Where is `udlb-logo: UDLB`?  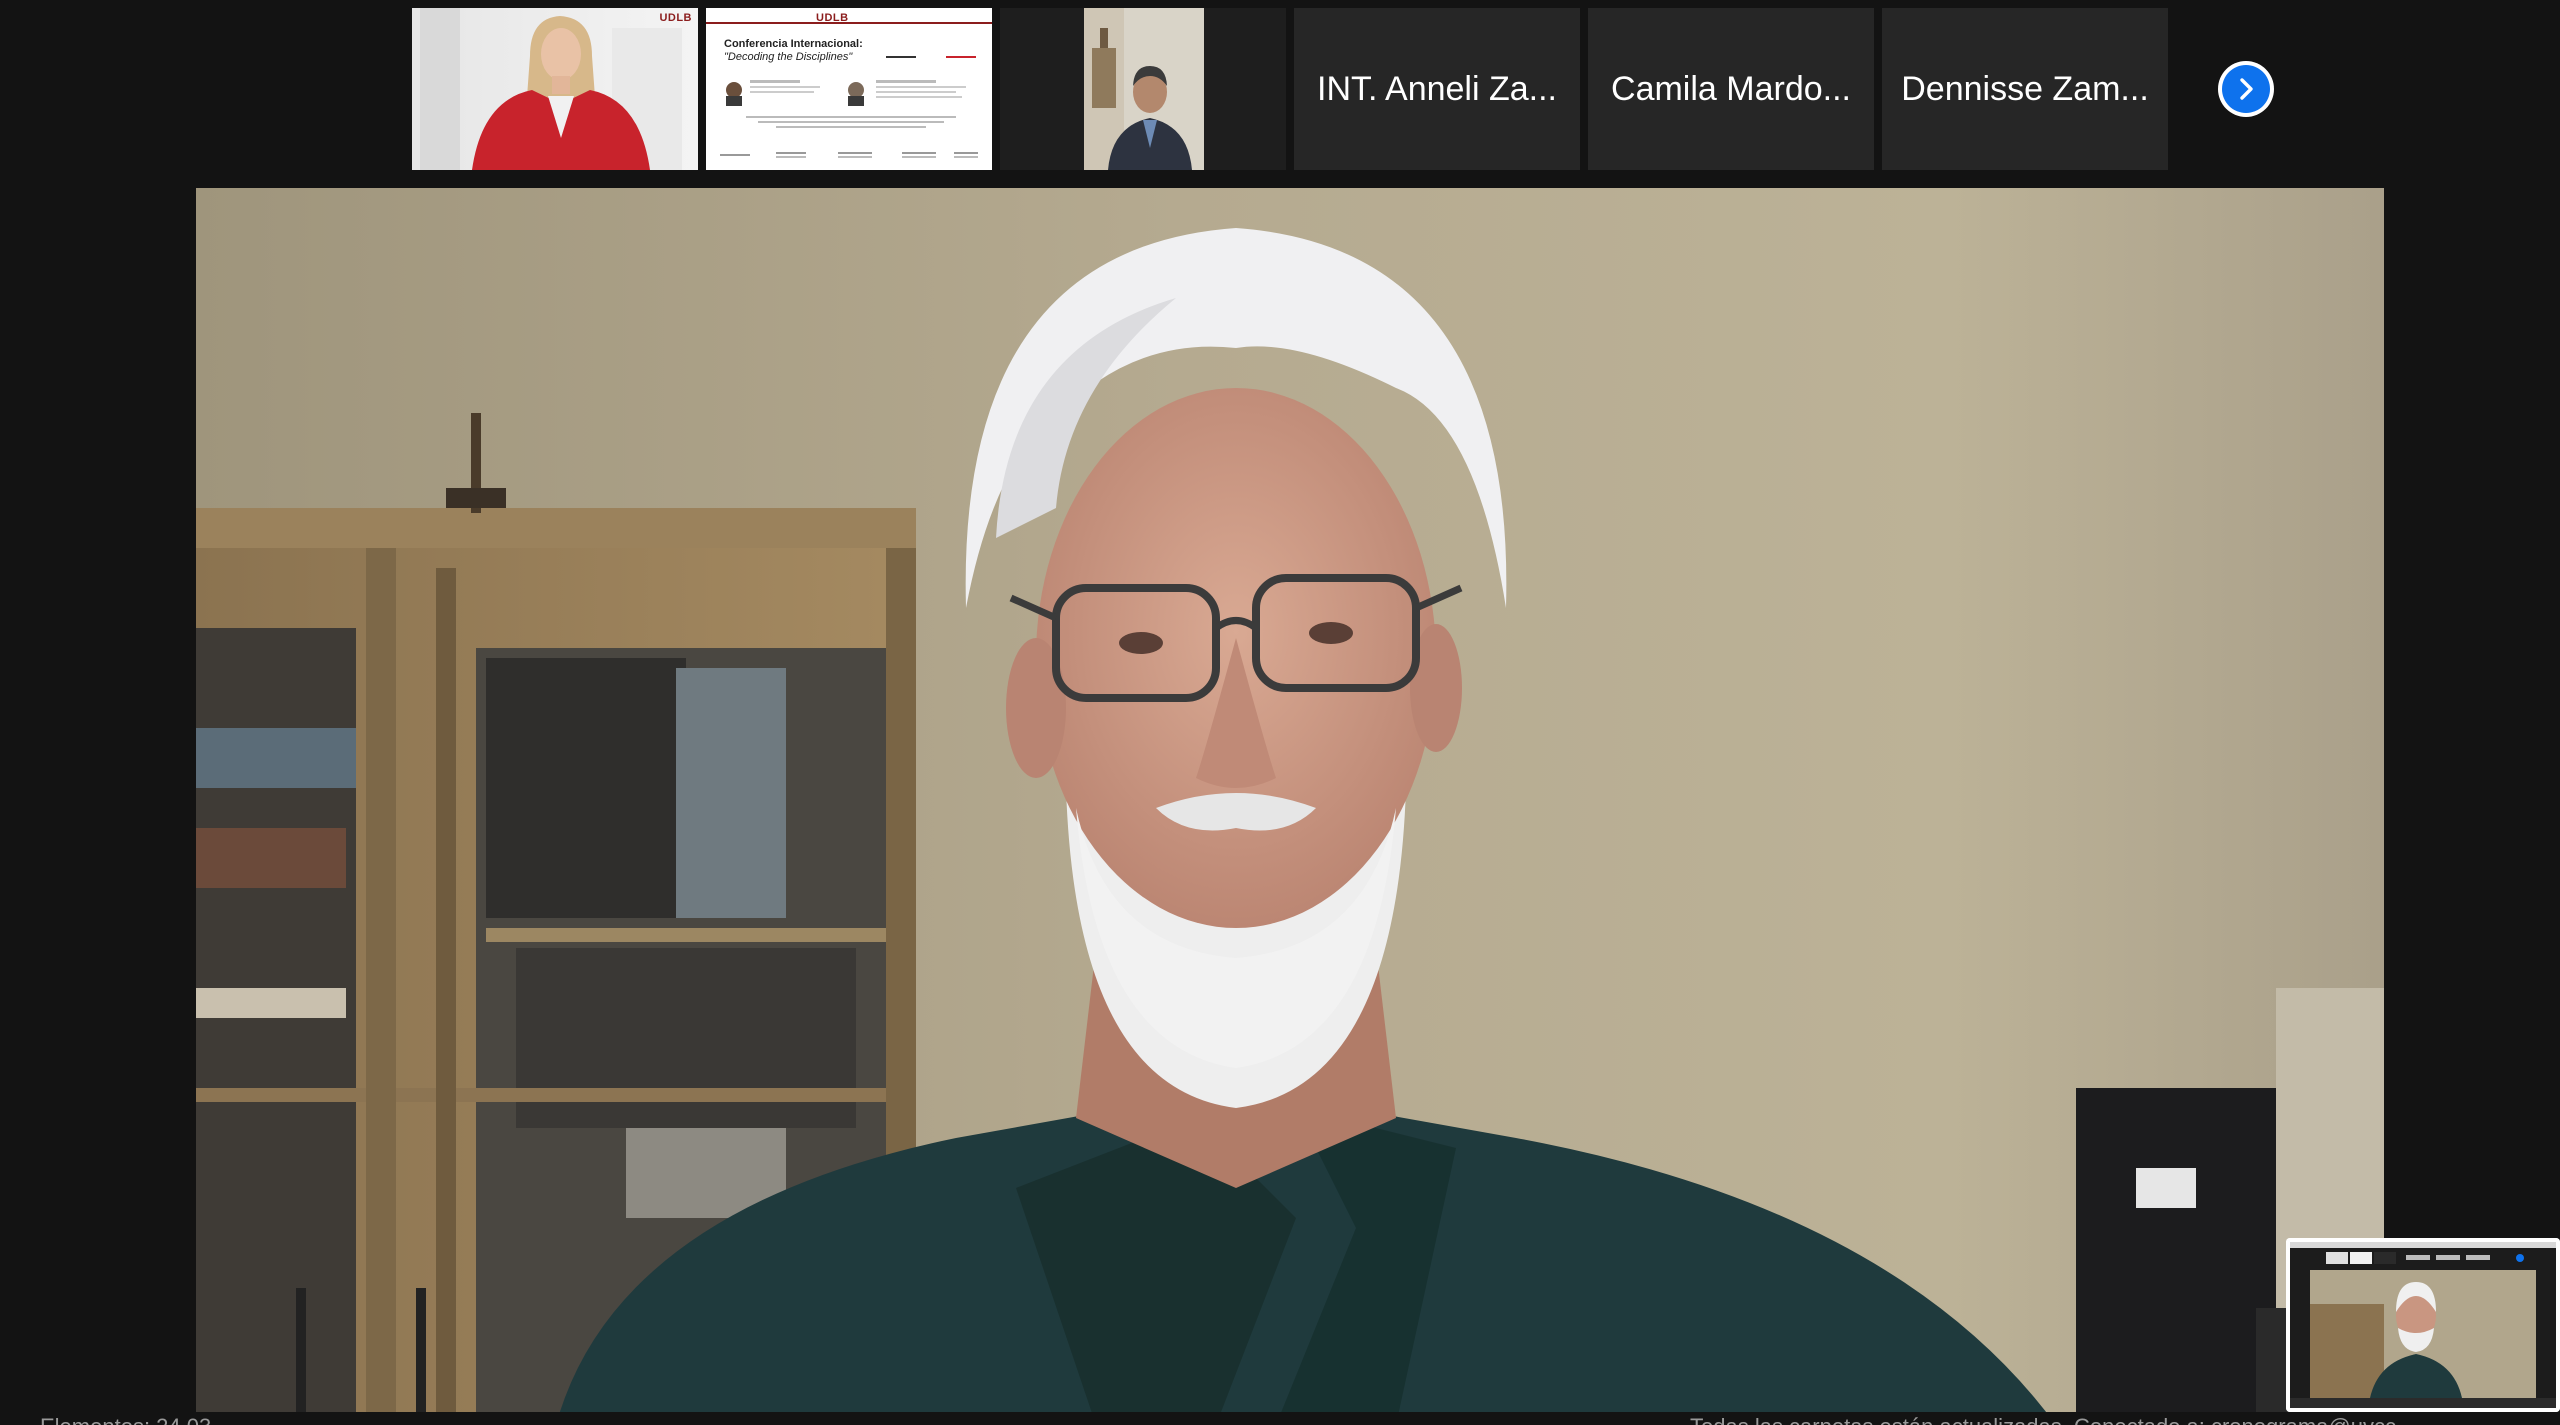
udlb-logo: UDLB is located at coordinates (675, 18).